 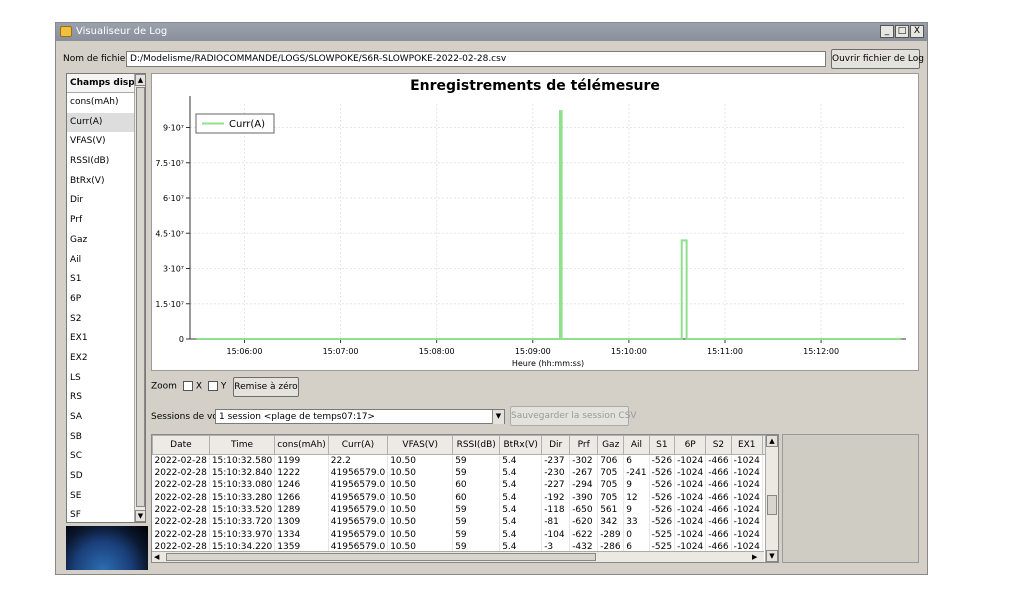 I want to click on table-cell: 1309, so click(x=301, y=522).